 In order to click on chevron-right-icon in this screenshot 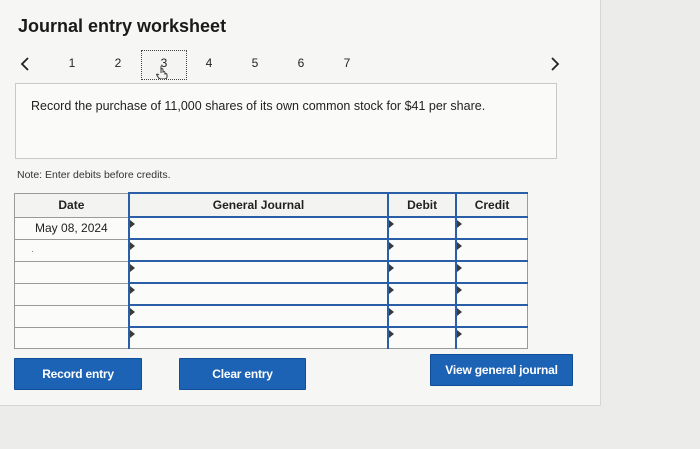, I will do `click(555, 66)`.